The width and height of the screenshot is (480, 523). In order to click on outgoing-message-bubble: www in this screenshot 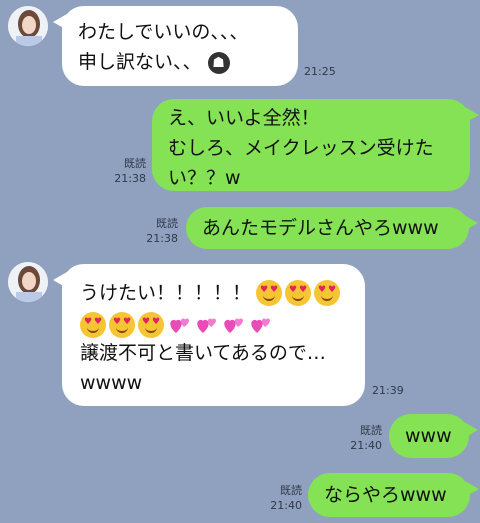, I will do `click(433, 436)`.